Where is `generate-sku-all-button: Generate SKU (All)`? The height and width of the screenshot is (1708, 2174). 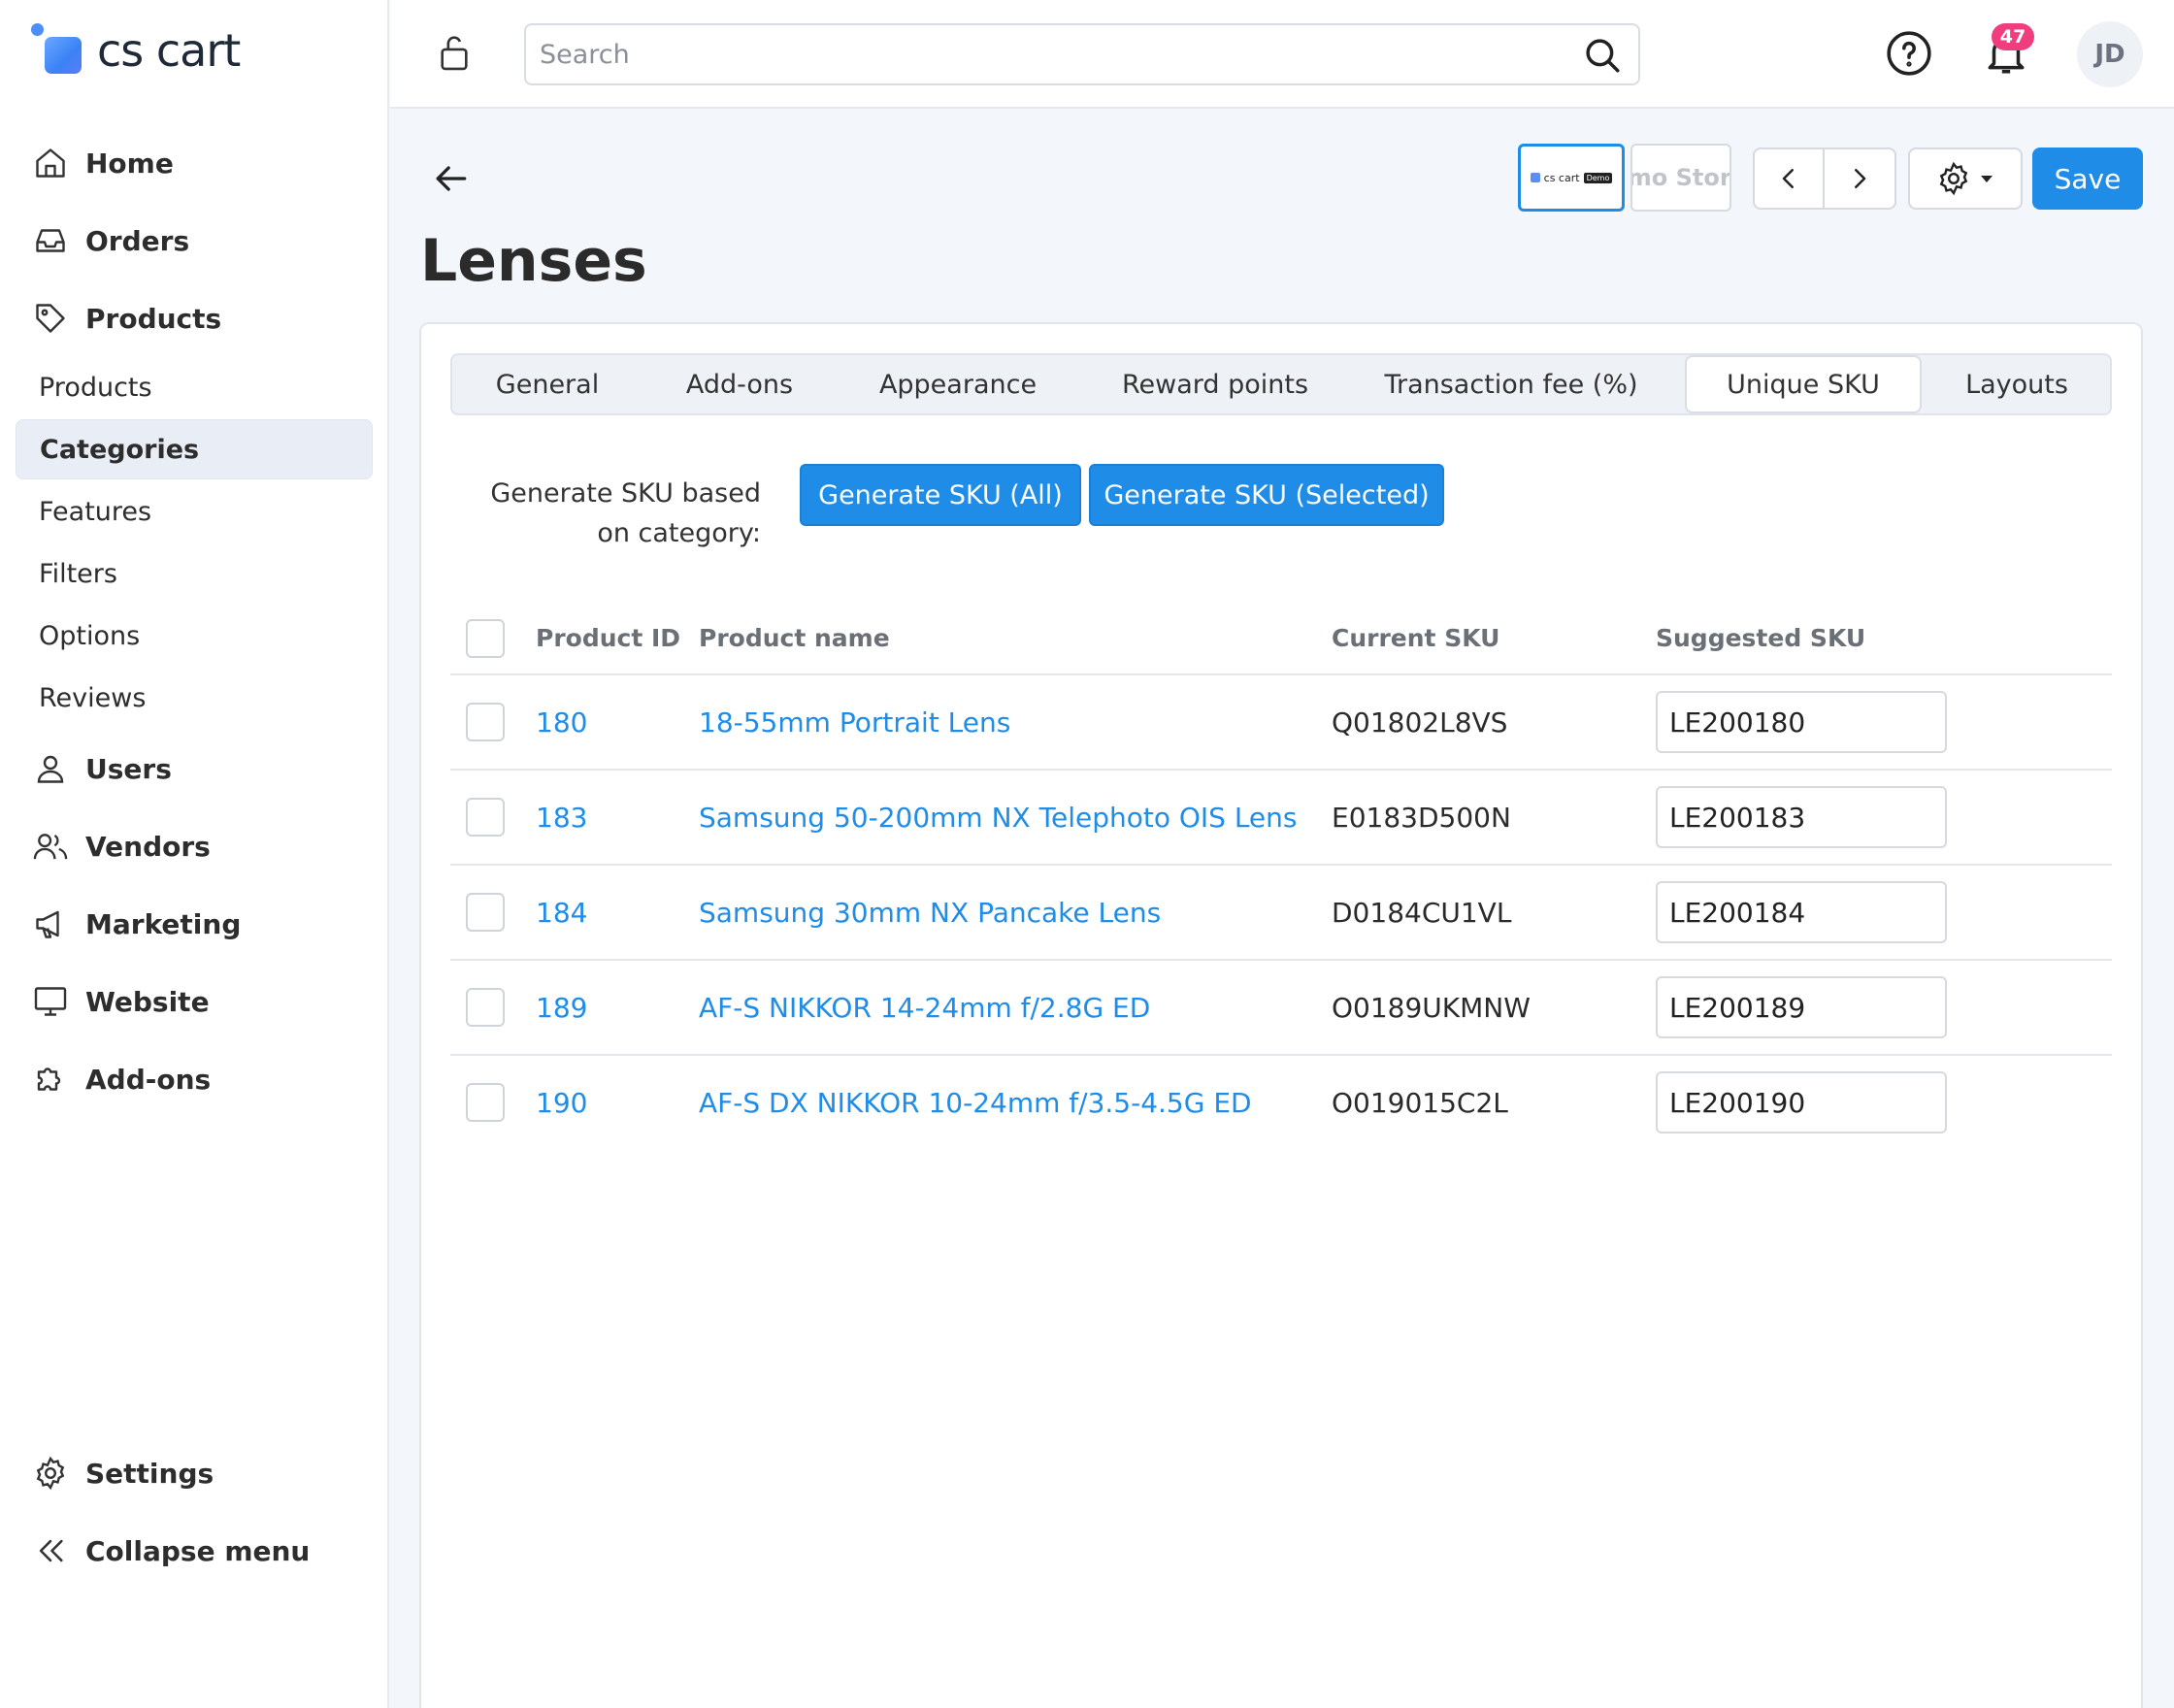 generate-sku-all-button: Generate SKU (All) is located at coordinates (940, 495).